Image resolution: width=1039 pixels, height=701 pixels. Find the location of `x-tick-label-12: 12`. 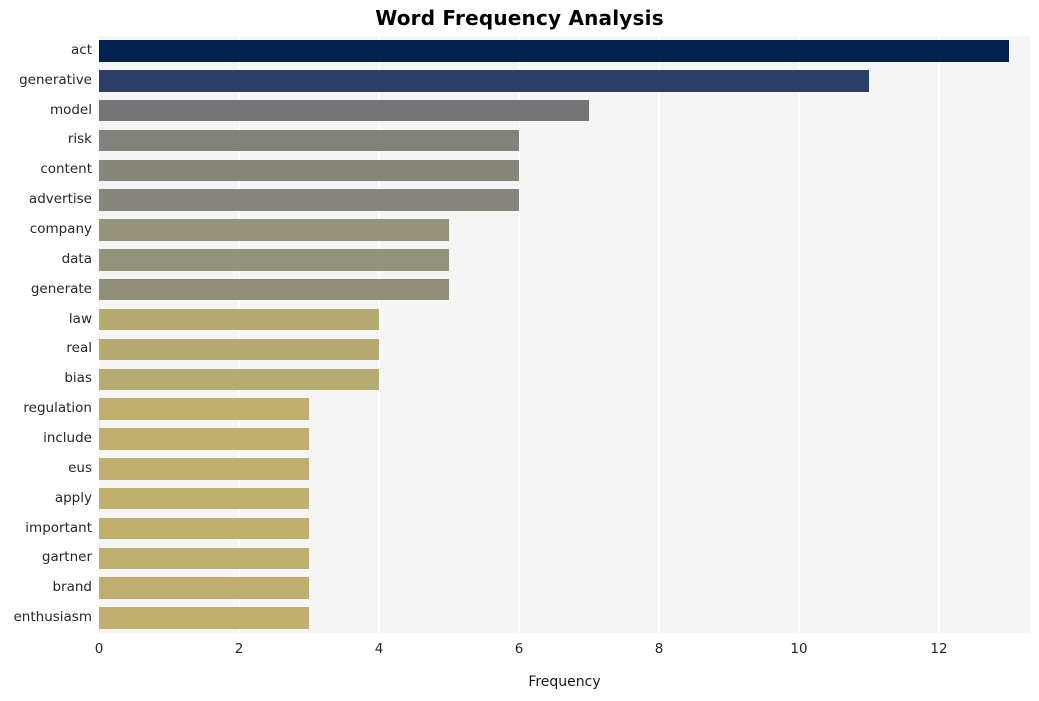

x-tick-label-12: 12 is located at coordinates (939, 649).